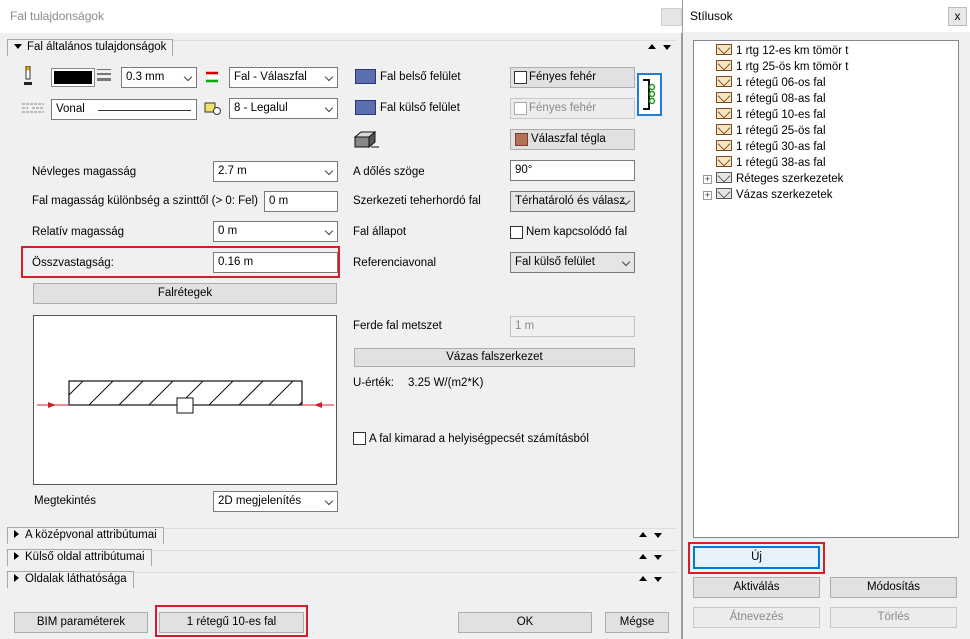 The height and width of the screenshot is (639, 970). Describe the element at coordinates (33, 108) in the screenshot. I see `line-type-icon` at that location.